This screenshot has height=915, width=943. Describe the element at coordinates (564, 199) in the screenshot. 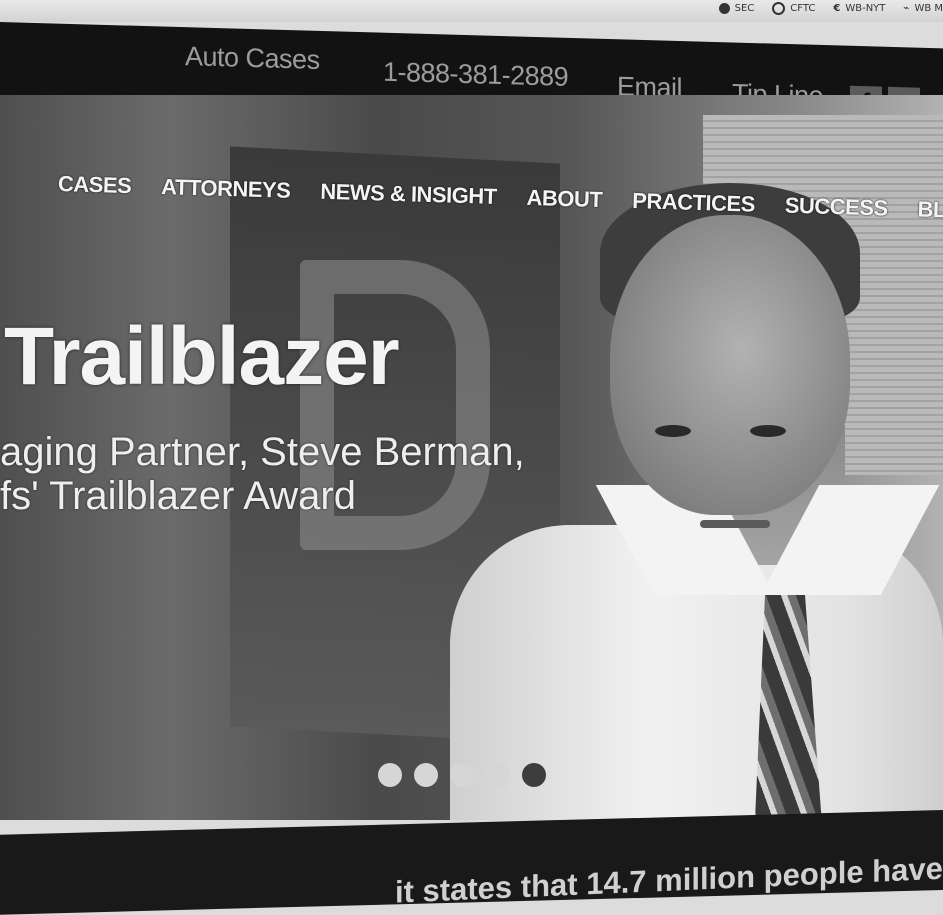

I see `nav-about: ABOUT` at that location.